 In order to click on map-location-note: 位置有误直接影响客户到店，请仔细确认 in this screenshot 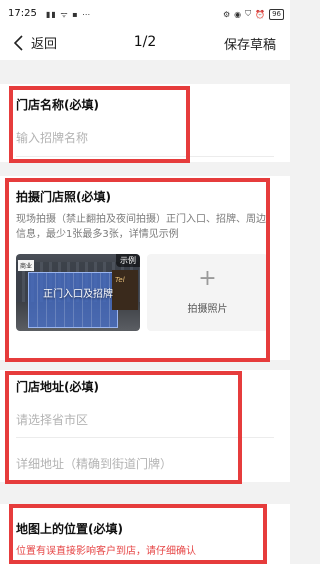, I will do `click(106, 551)`.